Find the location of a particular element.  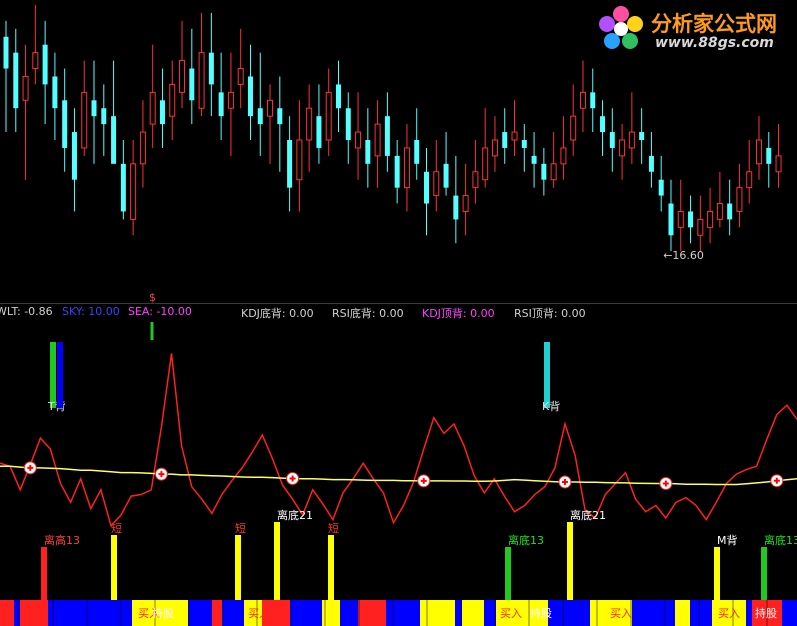

low-price-annotation: ←16.60 is located at coordinates (683, 255).